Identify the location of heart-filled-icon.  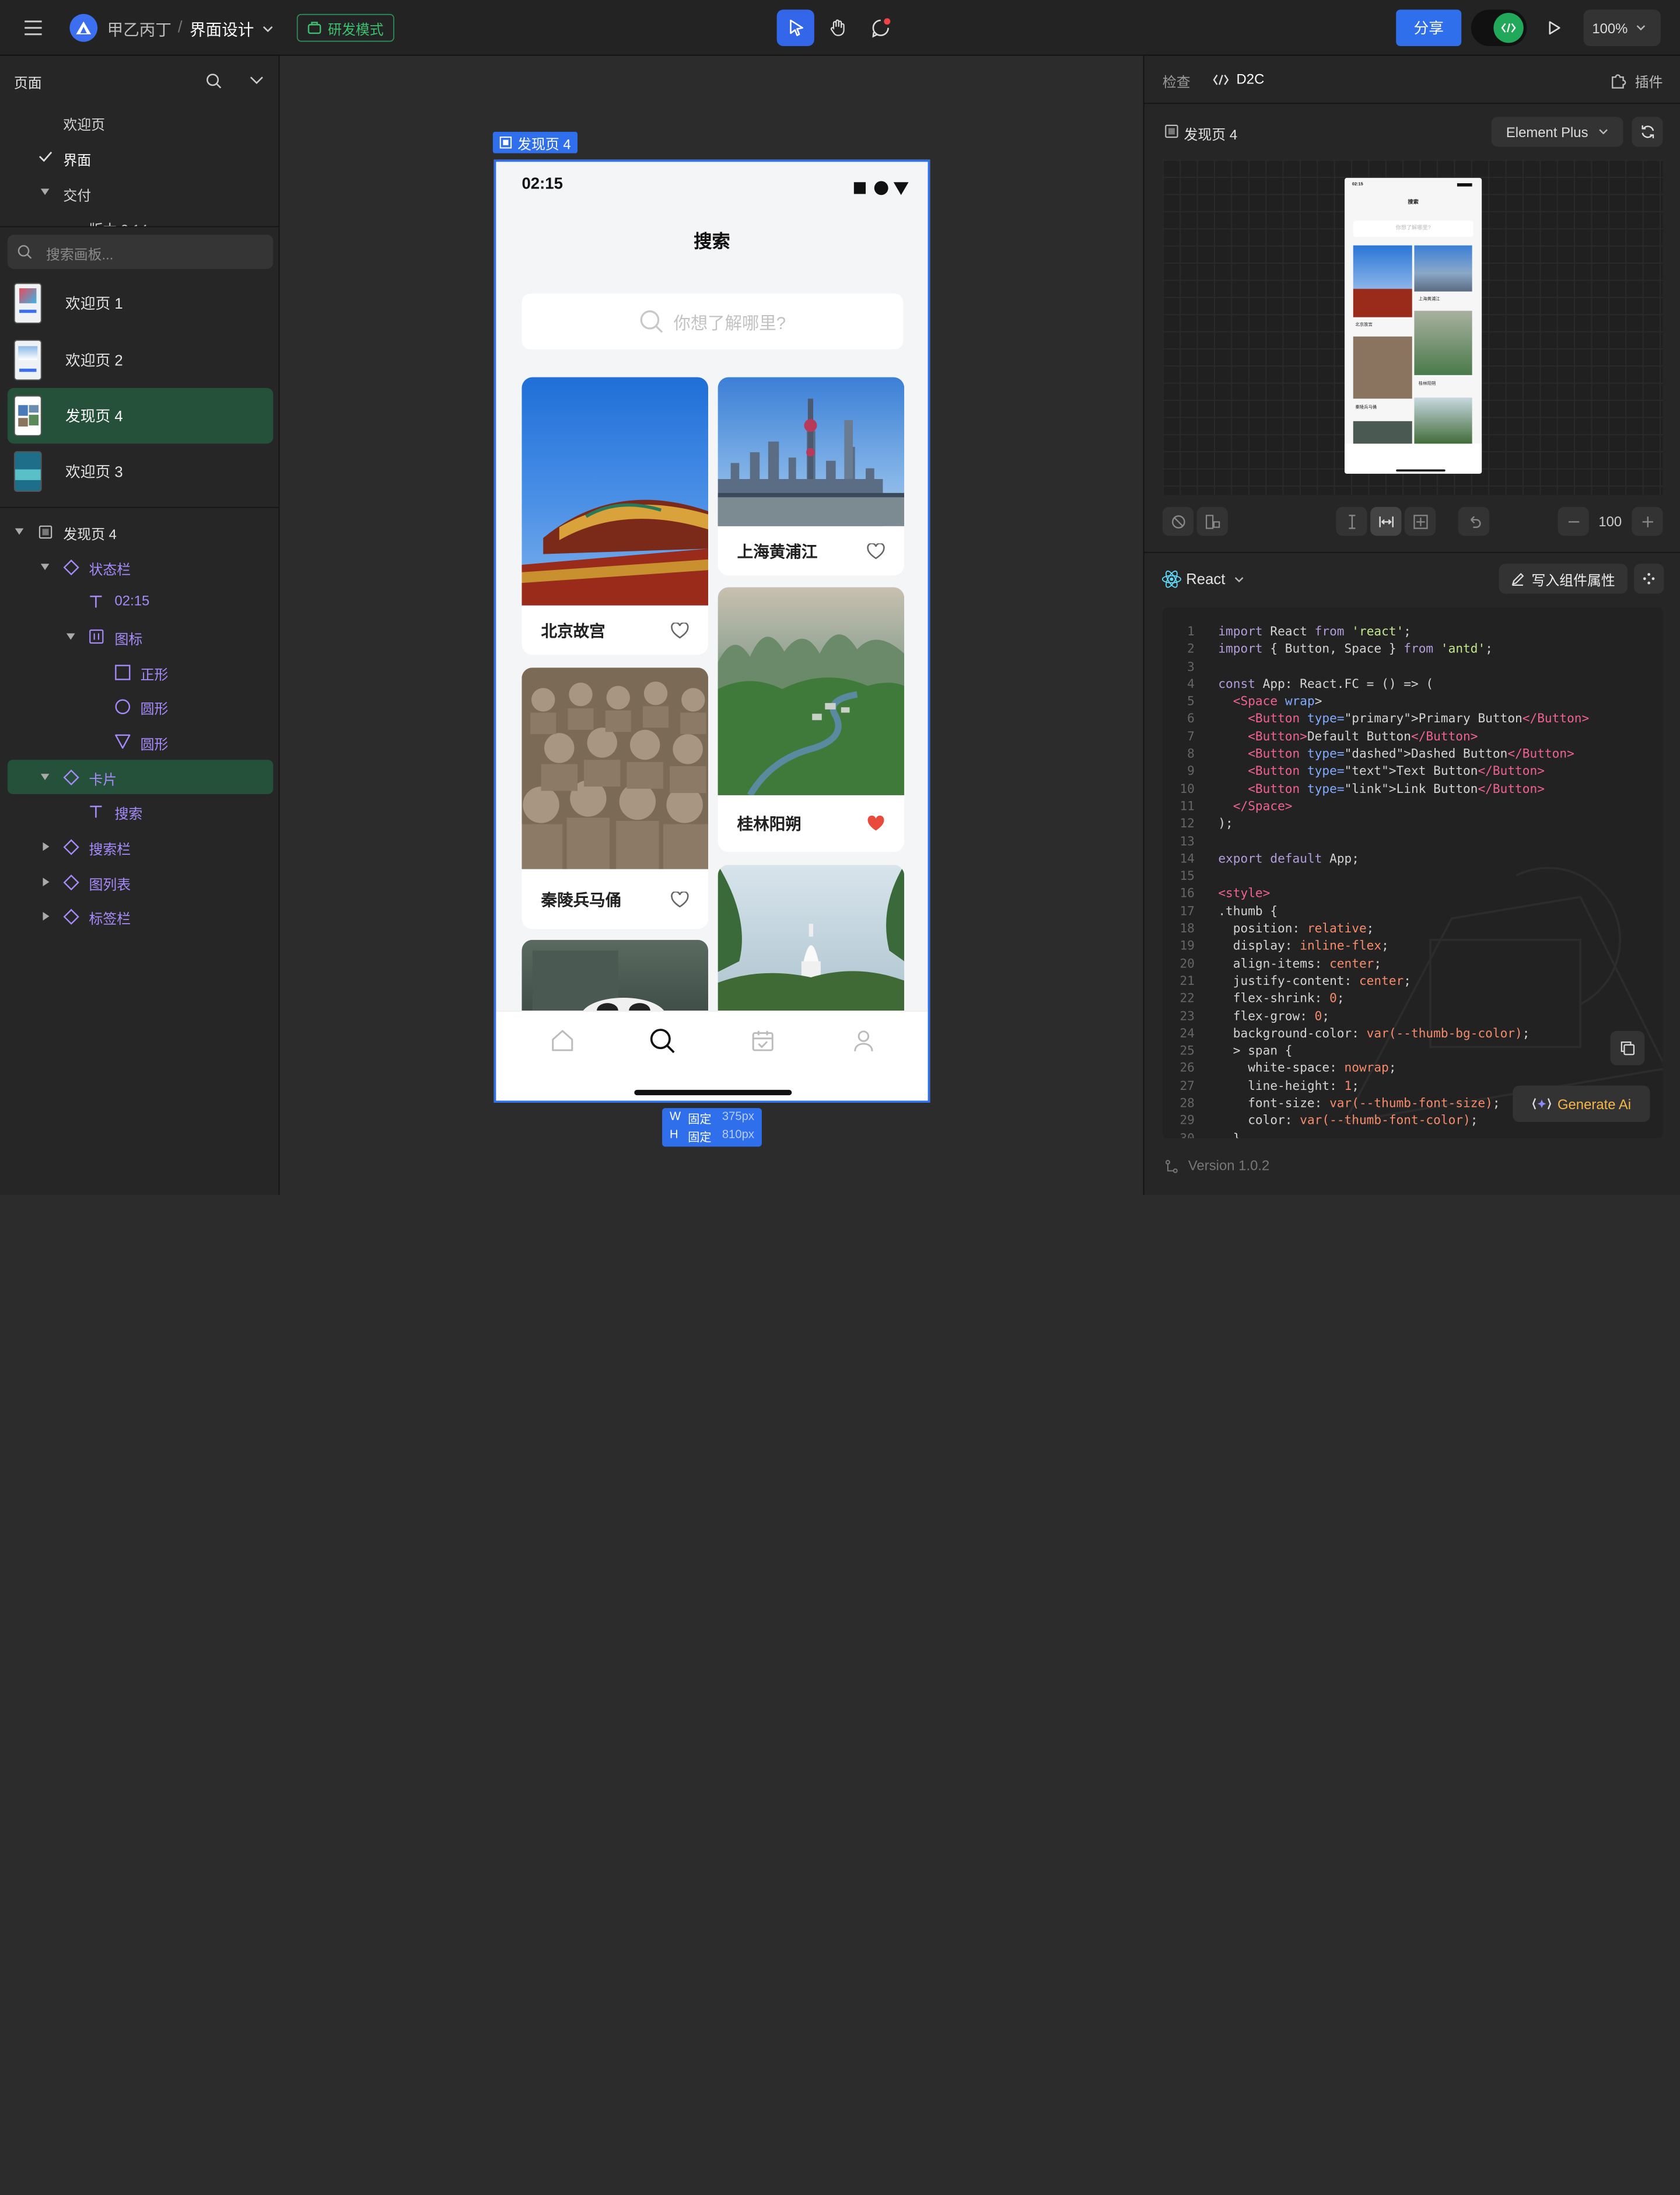
(876, 824).